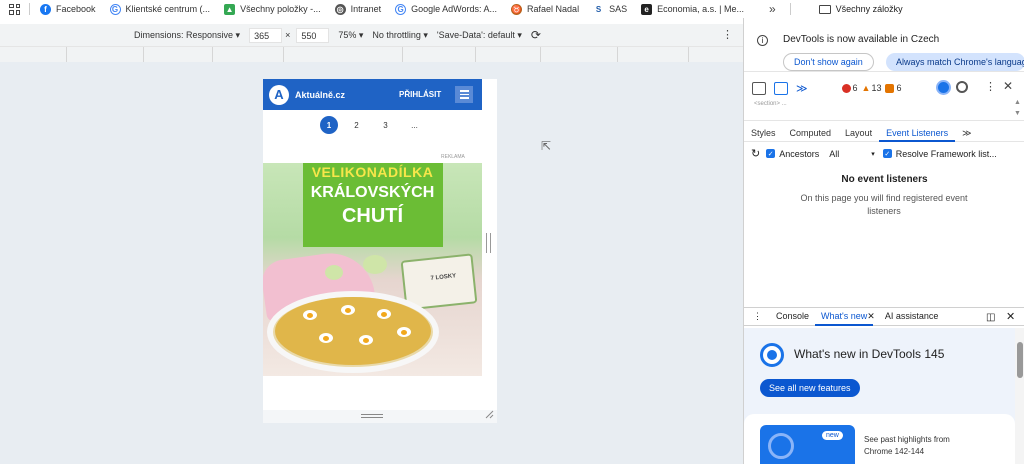 This screenshot has height=464, width=1024. I want to click on ad-egg, so click(334, 272).